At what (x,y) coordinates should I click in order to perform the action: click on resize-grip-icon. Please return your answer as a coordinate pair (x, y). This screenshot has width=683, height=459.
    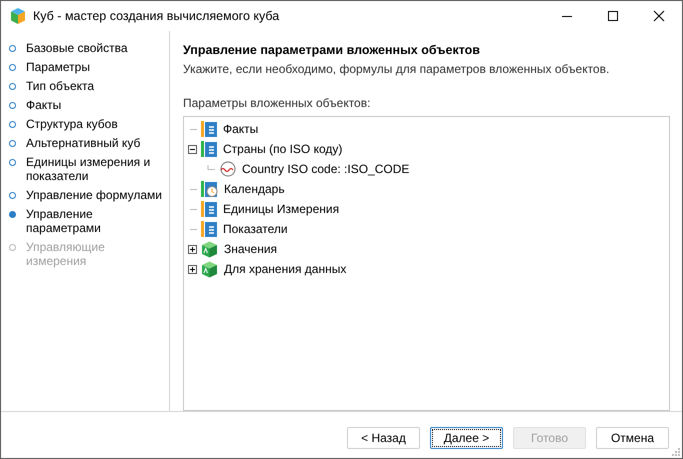
    Looking at the image, I should click on (676, 452).